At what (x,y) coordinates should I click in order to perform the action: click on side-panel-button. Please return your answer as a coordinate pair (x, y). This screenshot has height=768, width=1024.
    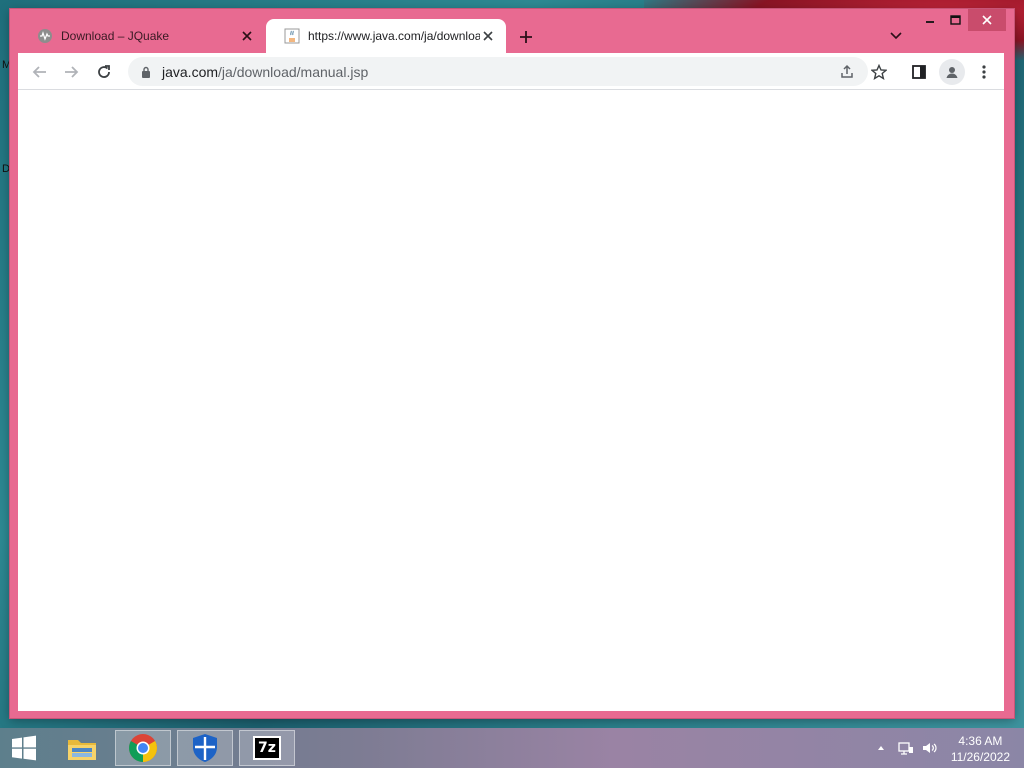
    Looking at the image, I should click on (919, 72).